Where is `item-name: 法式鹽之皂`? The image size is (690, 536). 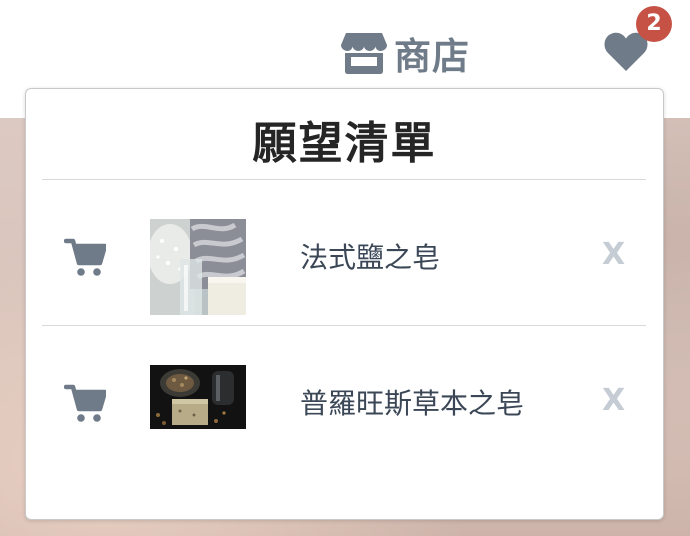 item-name: 法式鹽之皂 is located at coordinates (370, 256).